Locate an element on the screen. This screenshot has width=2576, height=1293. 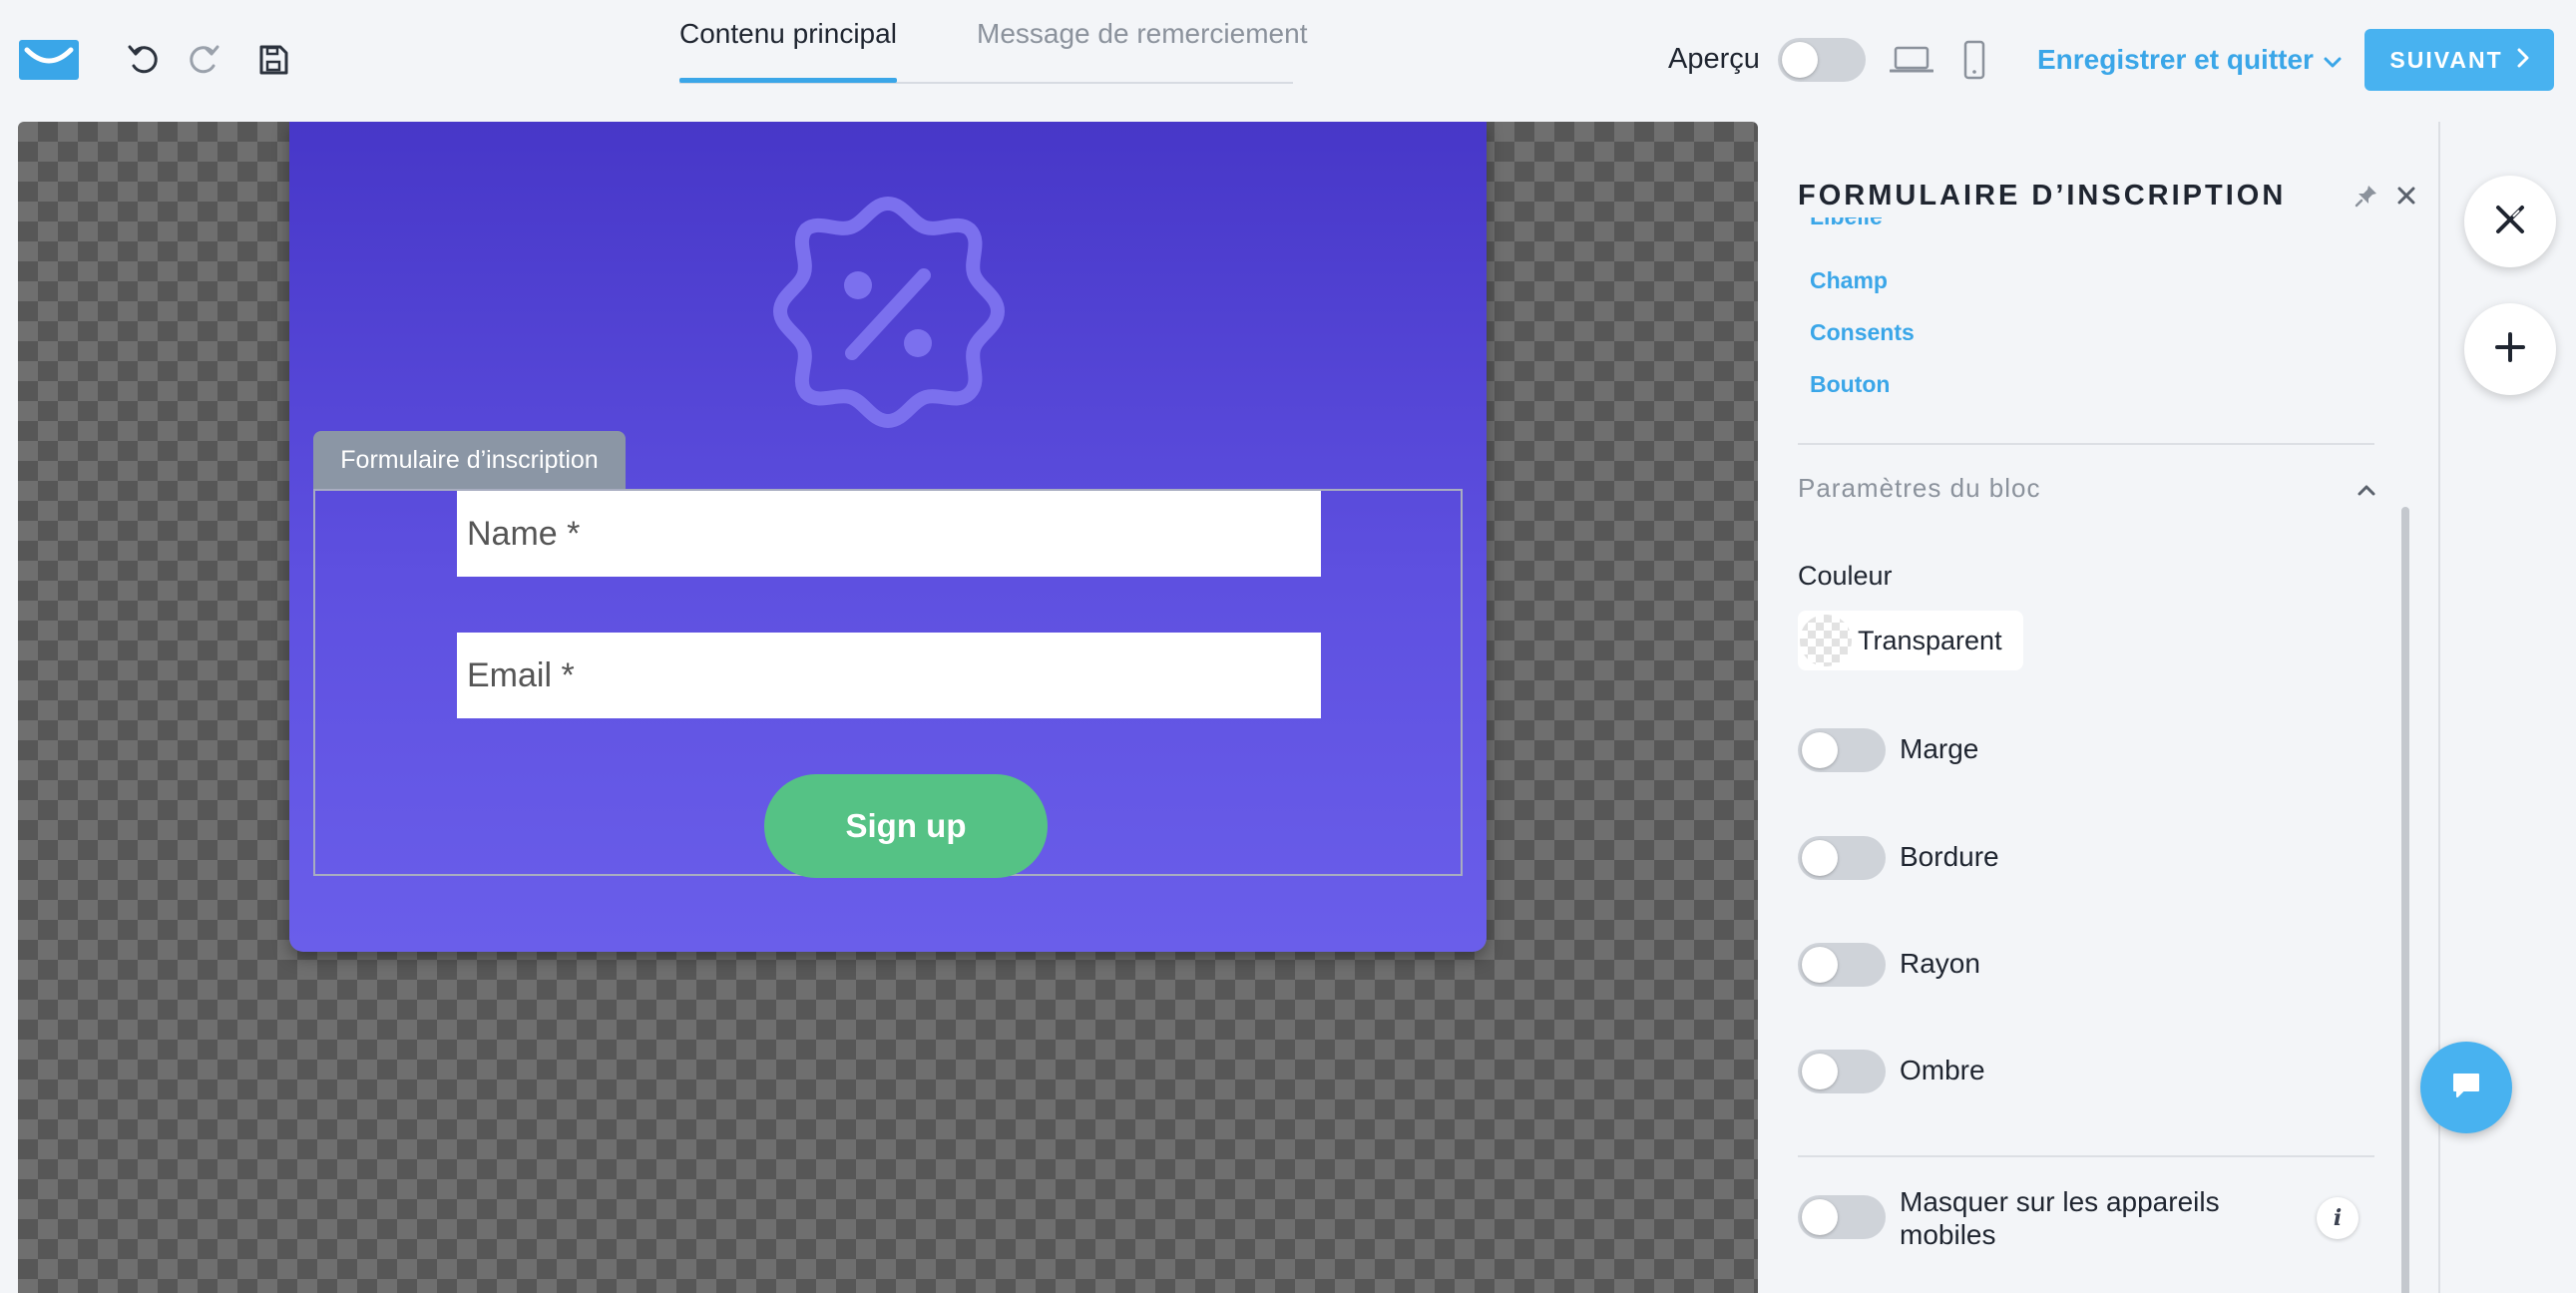
border-toggle is located at coordinates (1842, 858).